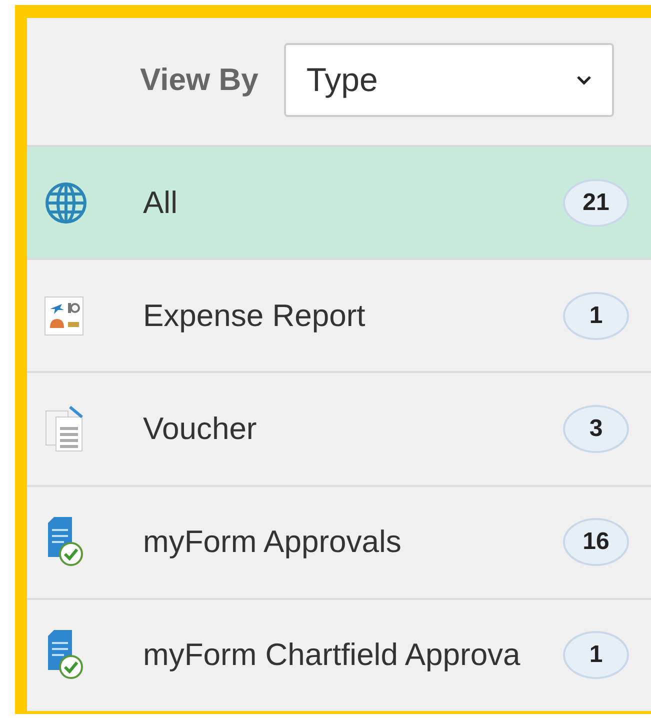 Image resolution: width=651 pixels, height=718 pixels. Describe the element at coordinates (254, 316) in the screenshot. I see `item-label: Expense Report` at that location.